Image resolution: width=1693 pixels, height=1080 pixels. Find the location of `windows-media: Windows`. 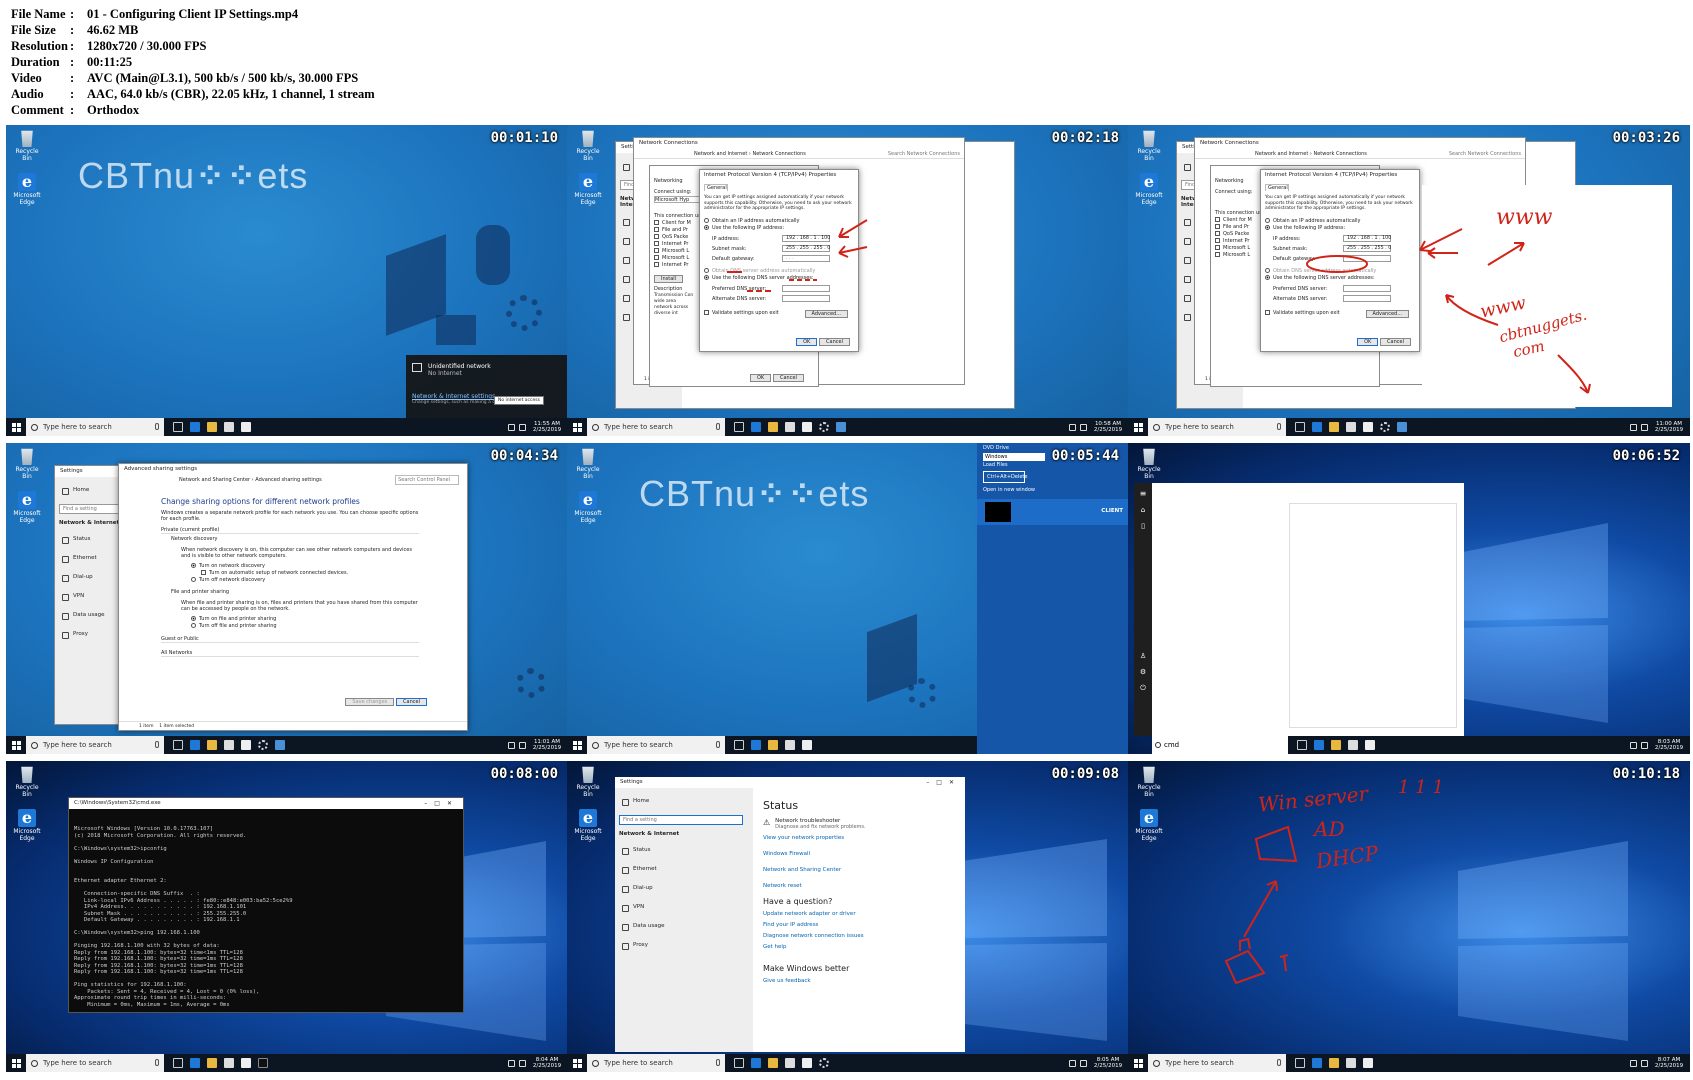

windows-media: Windows is located at coordinates (1014, 457).